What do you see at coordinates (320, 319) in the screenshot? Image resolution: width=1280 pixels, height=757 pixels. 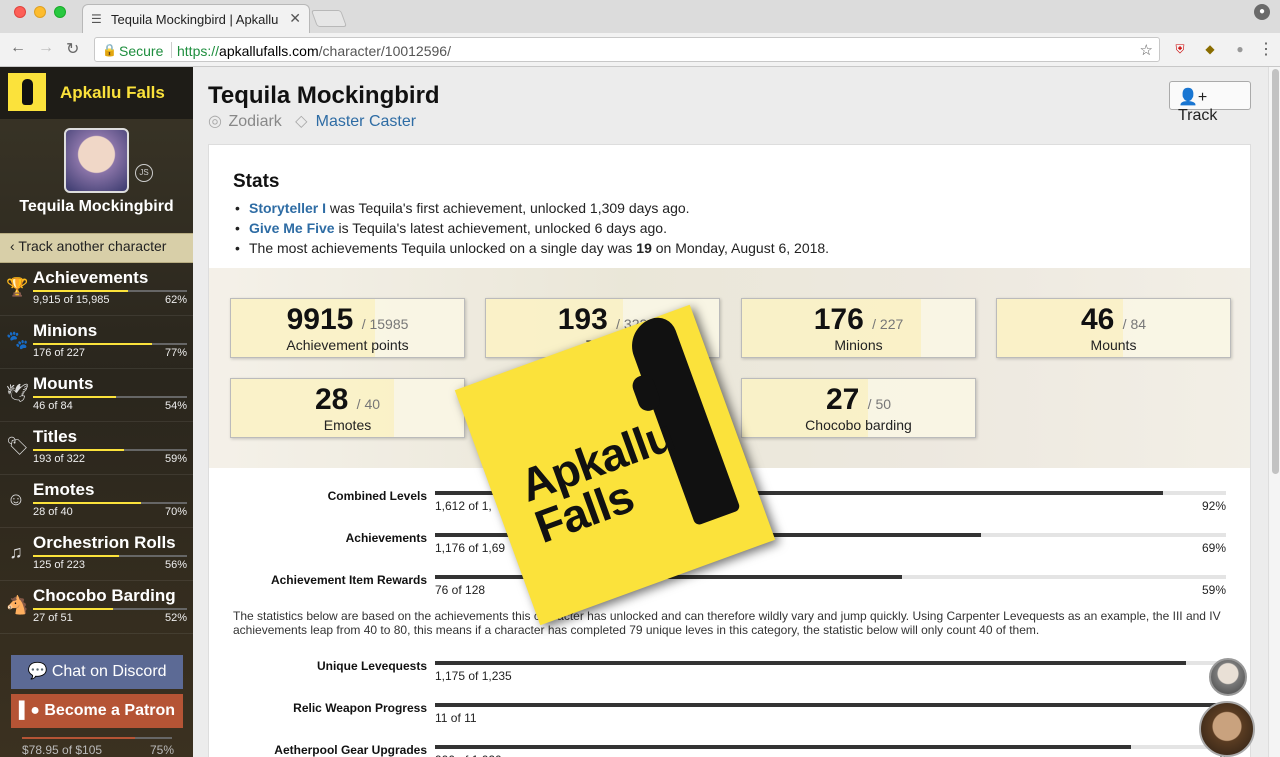 I see `stat-card-number: 9915` at bounding box center [320, 319].